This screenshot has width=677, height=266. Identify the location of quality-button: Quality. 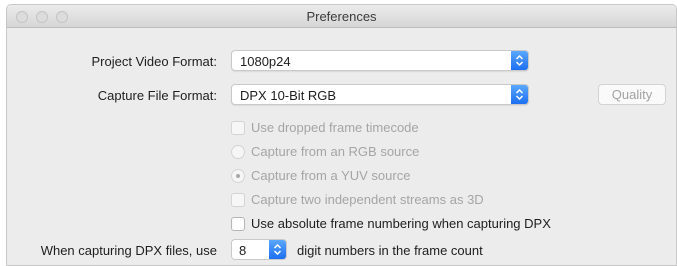
(632, 94).